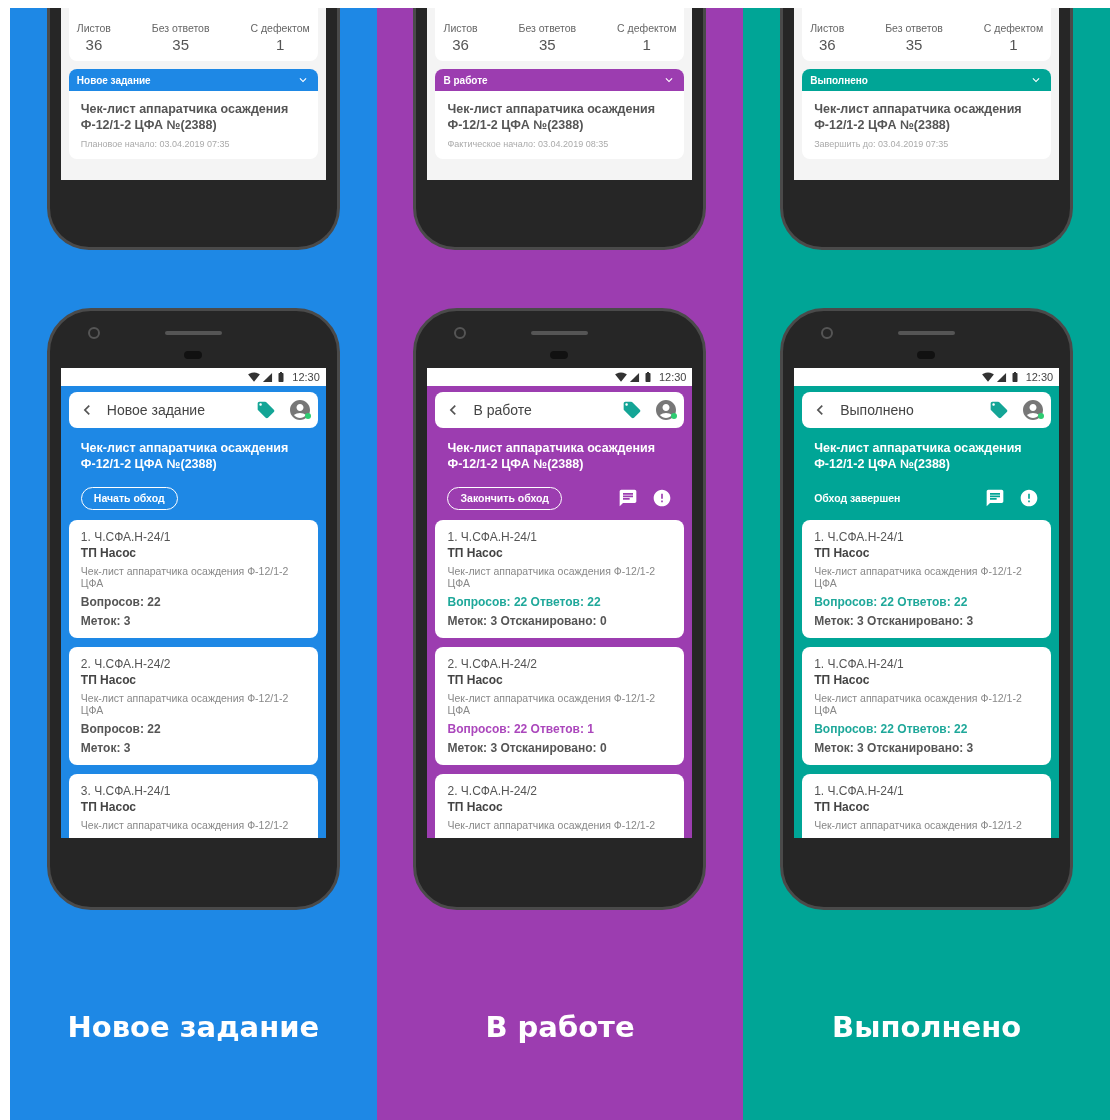 This screenshot has width=1110, height=1120. I want to click on status-label: Новое задание, so click(113, 80).